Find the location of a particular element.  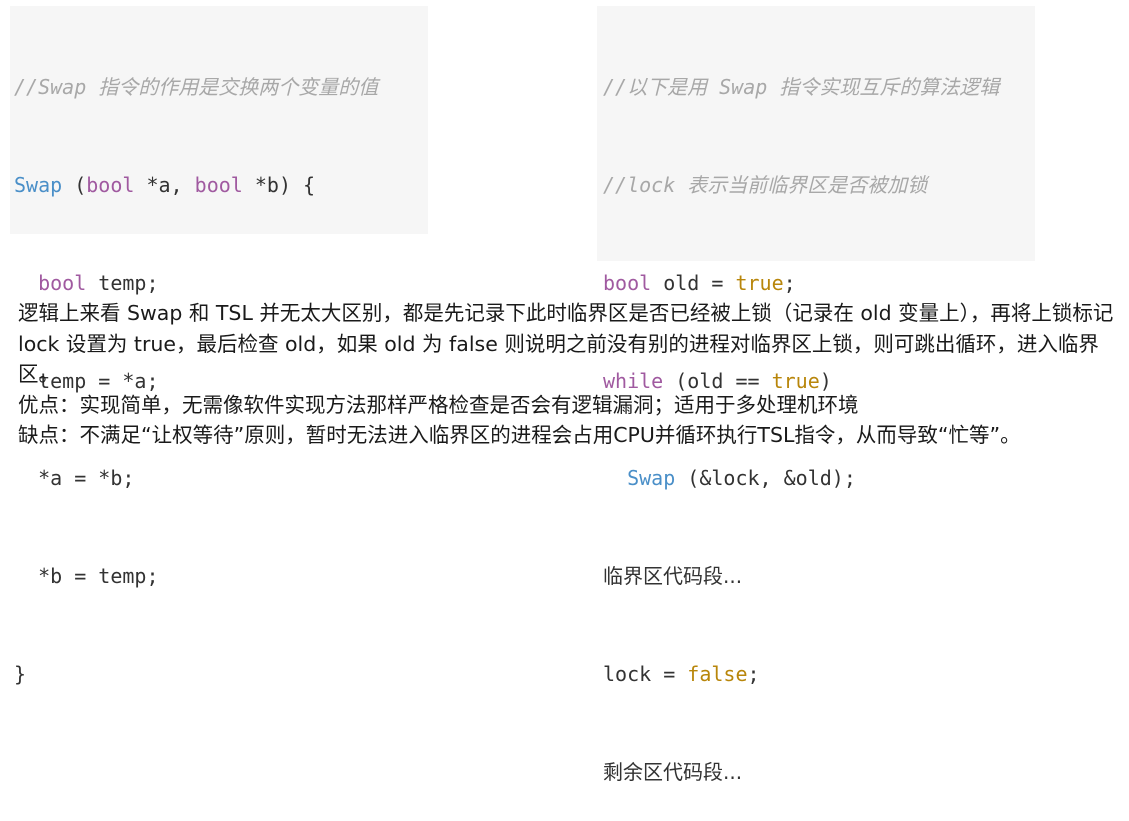

code-line: lock = false; is located at coordinates (819, 674).